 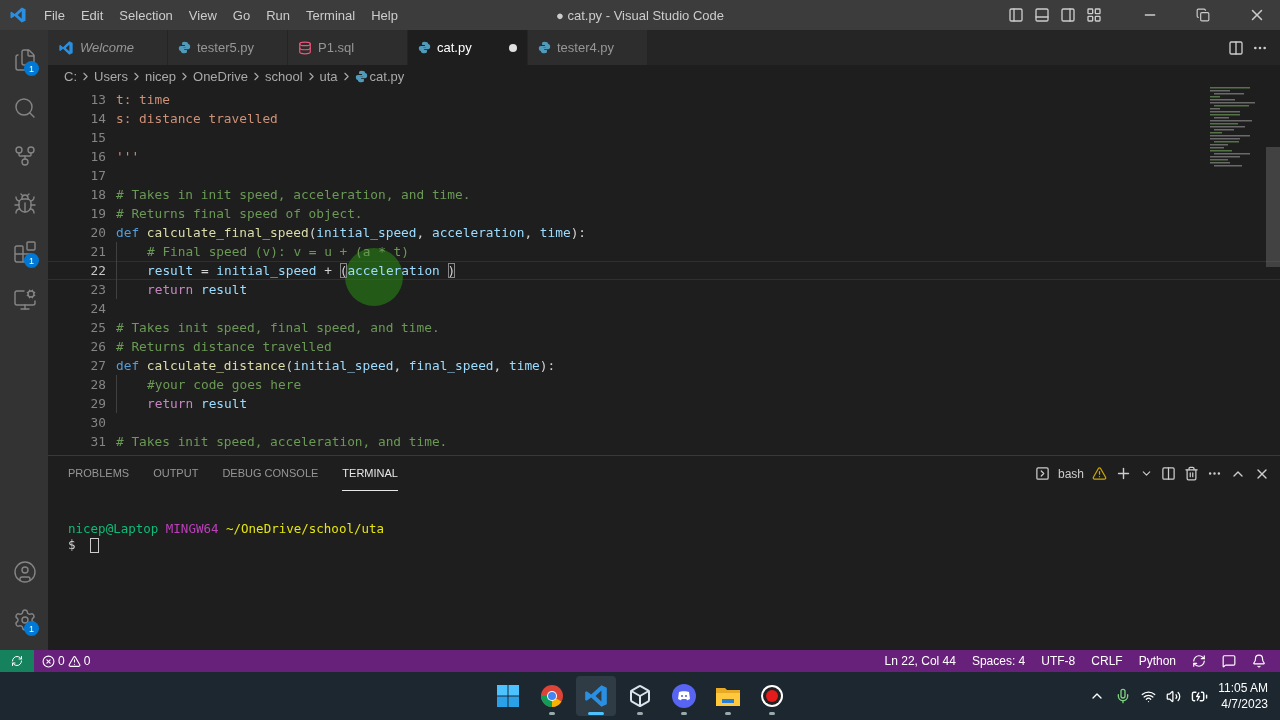 What do you see at coordinates (66, 47) in the screenshot?
I see `vscode-logo-icon` at bounding box center [66, 47].